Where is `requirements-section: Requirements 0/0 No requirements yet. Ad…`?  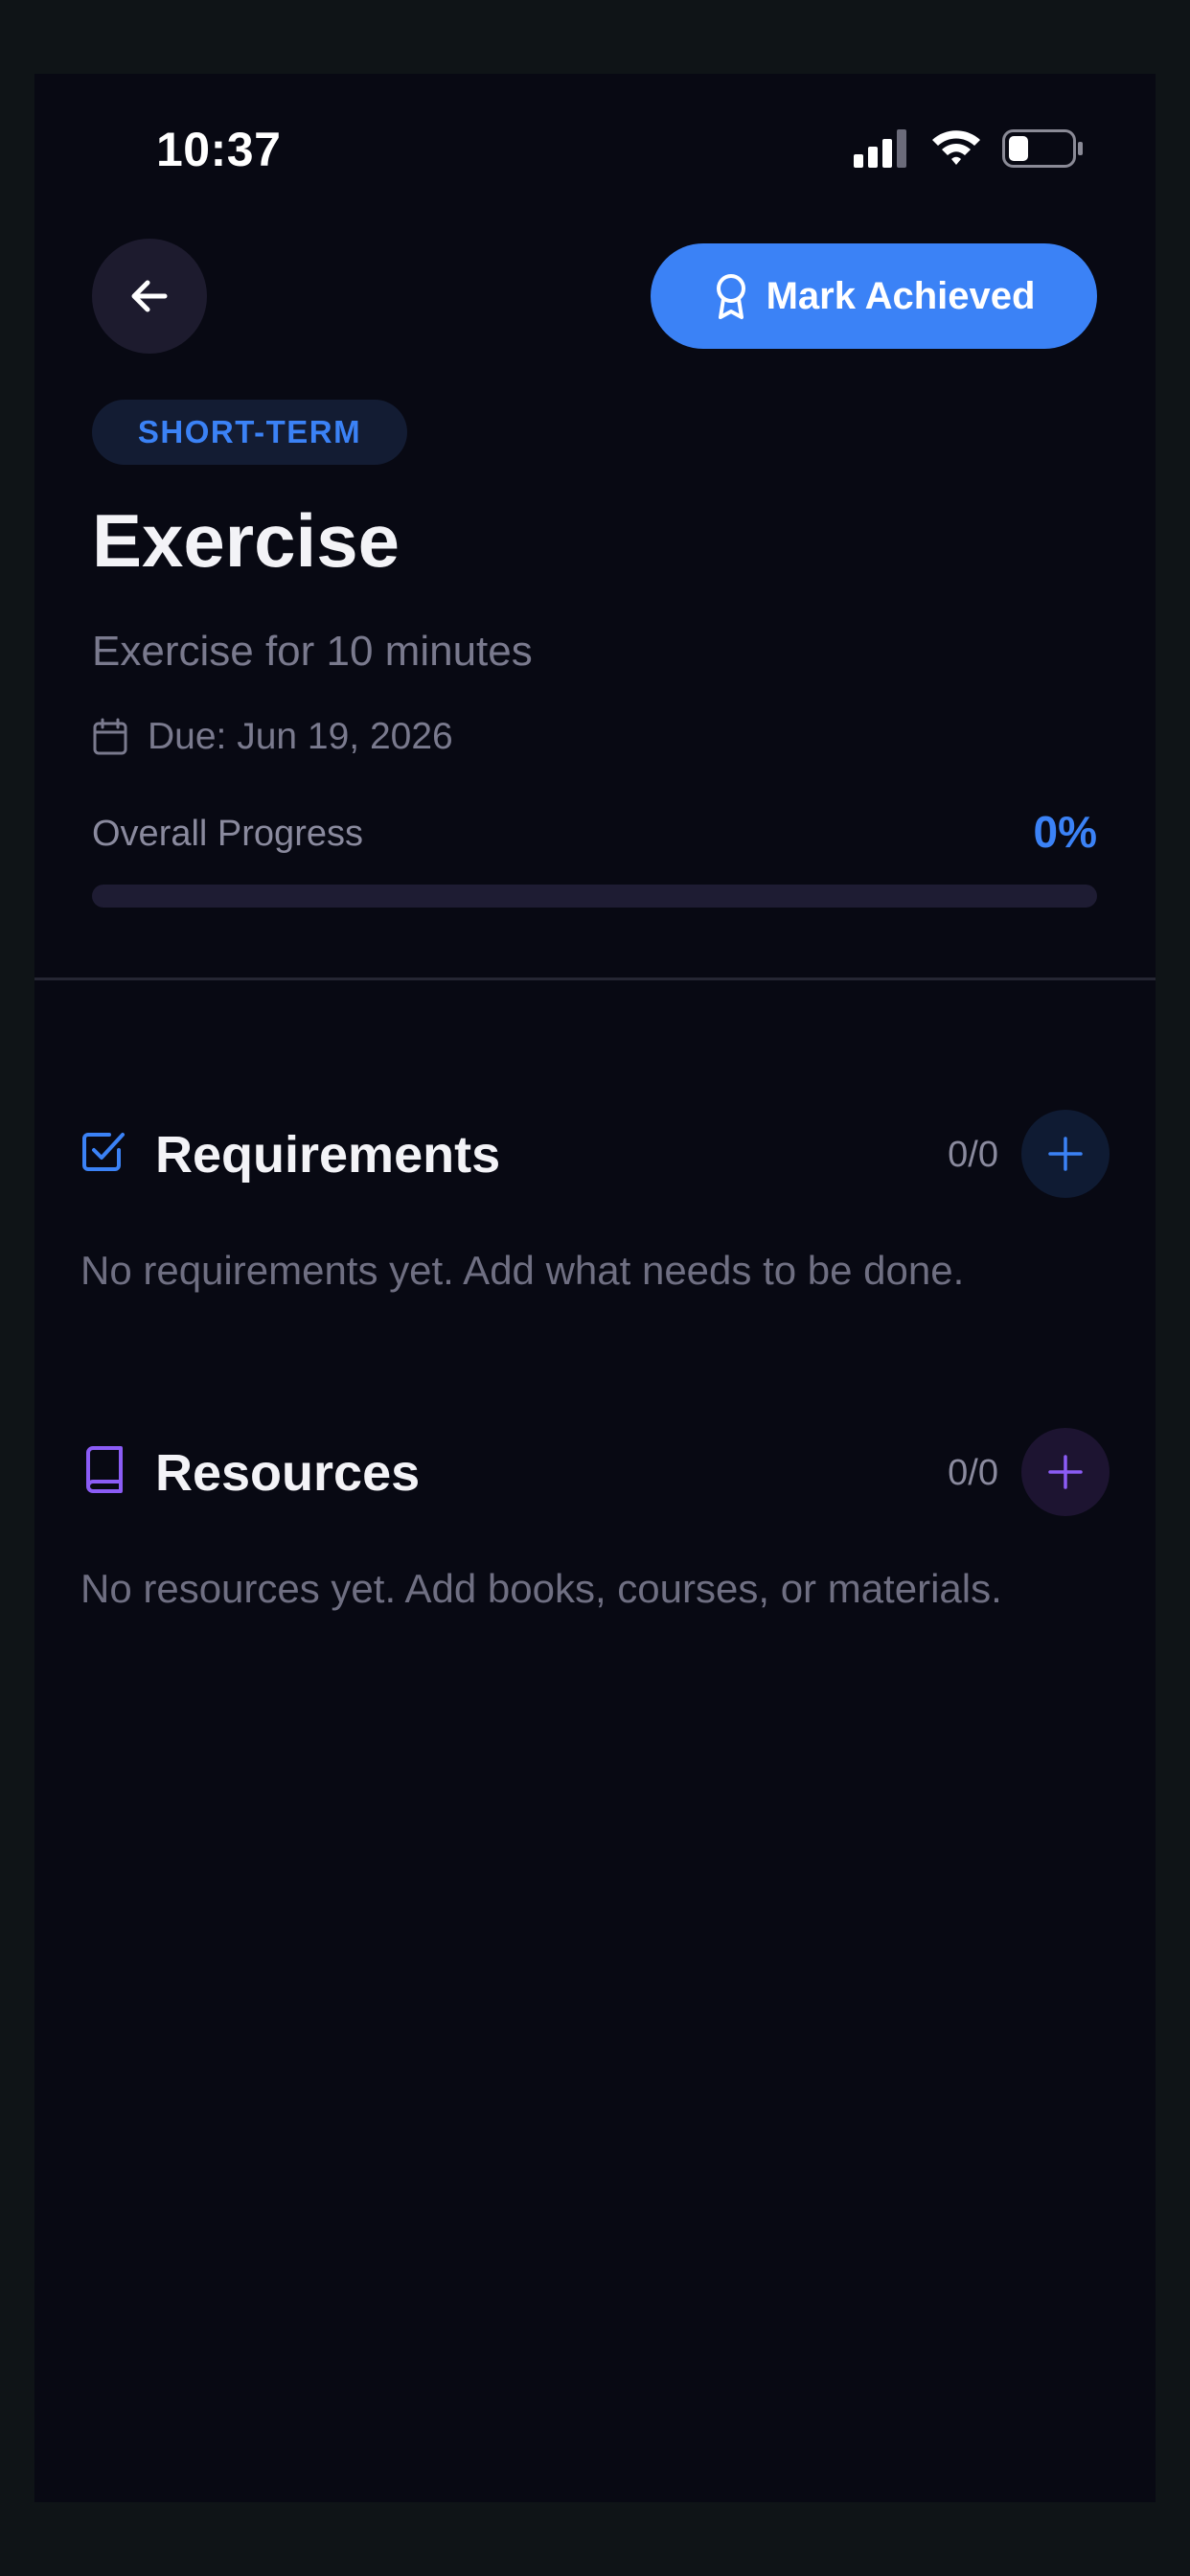 requirements-section: Requirements 0/0 No requirements yet. Ad… is located at coordinates (595, 1199).